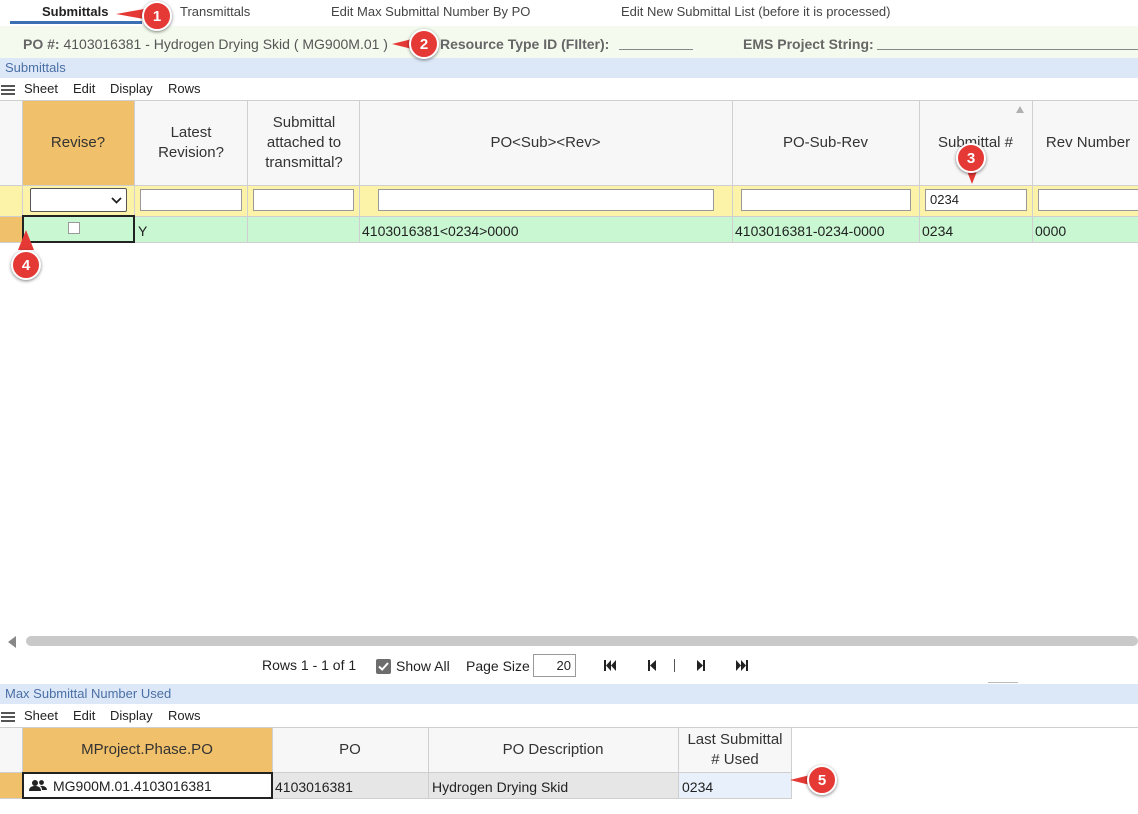 Image resolution: width=1138 pixels, height=814 pixels. What do you see at coordinates (582, 641) in the screenshot?
I see `horizontal-scrollbar` at bounding box center [582, 641].